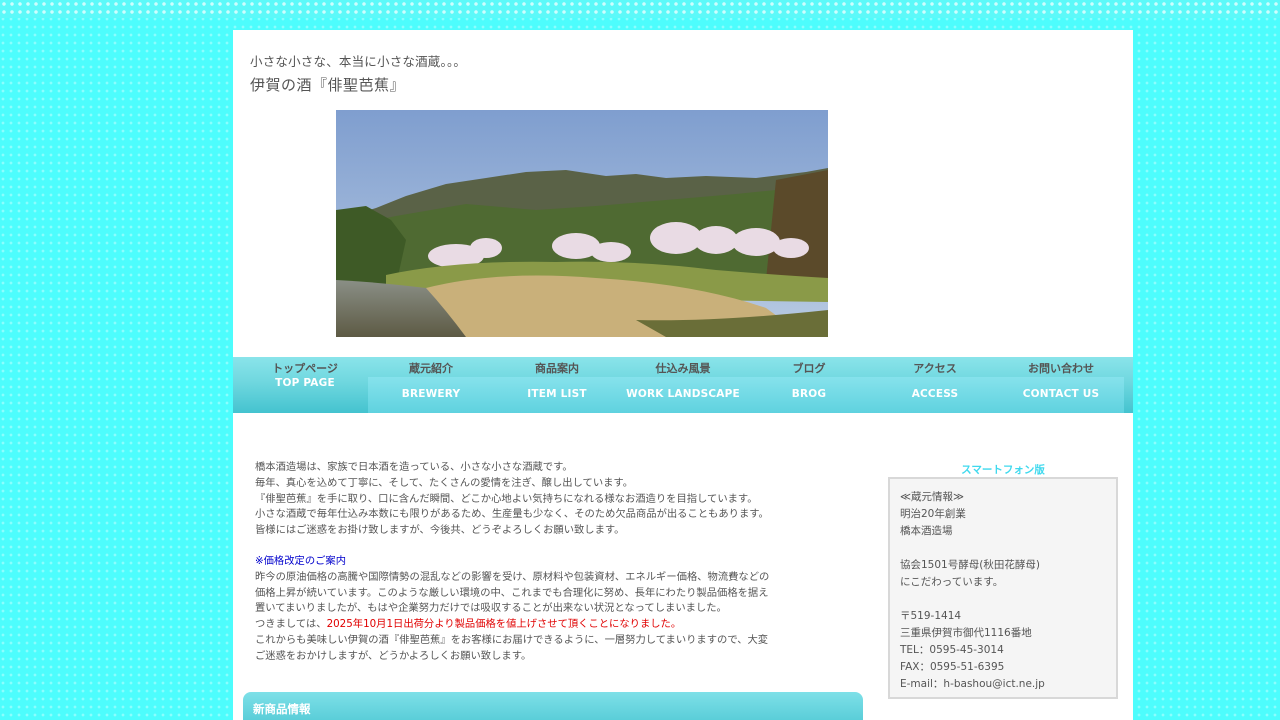 This screenshot has height=720, width=1280. What do you see at coordinates (282, 709) in the screenshot?
I see `new-items-heading: 新商品情報` at bounding box center [282, 709].